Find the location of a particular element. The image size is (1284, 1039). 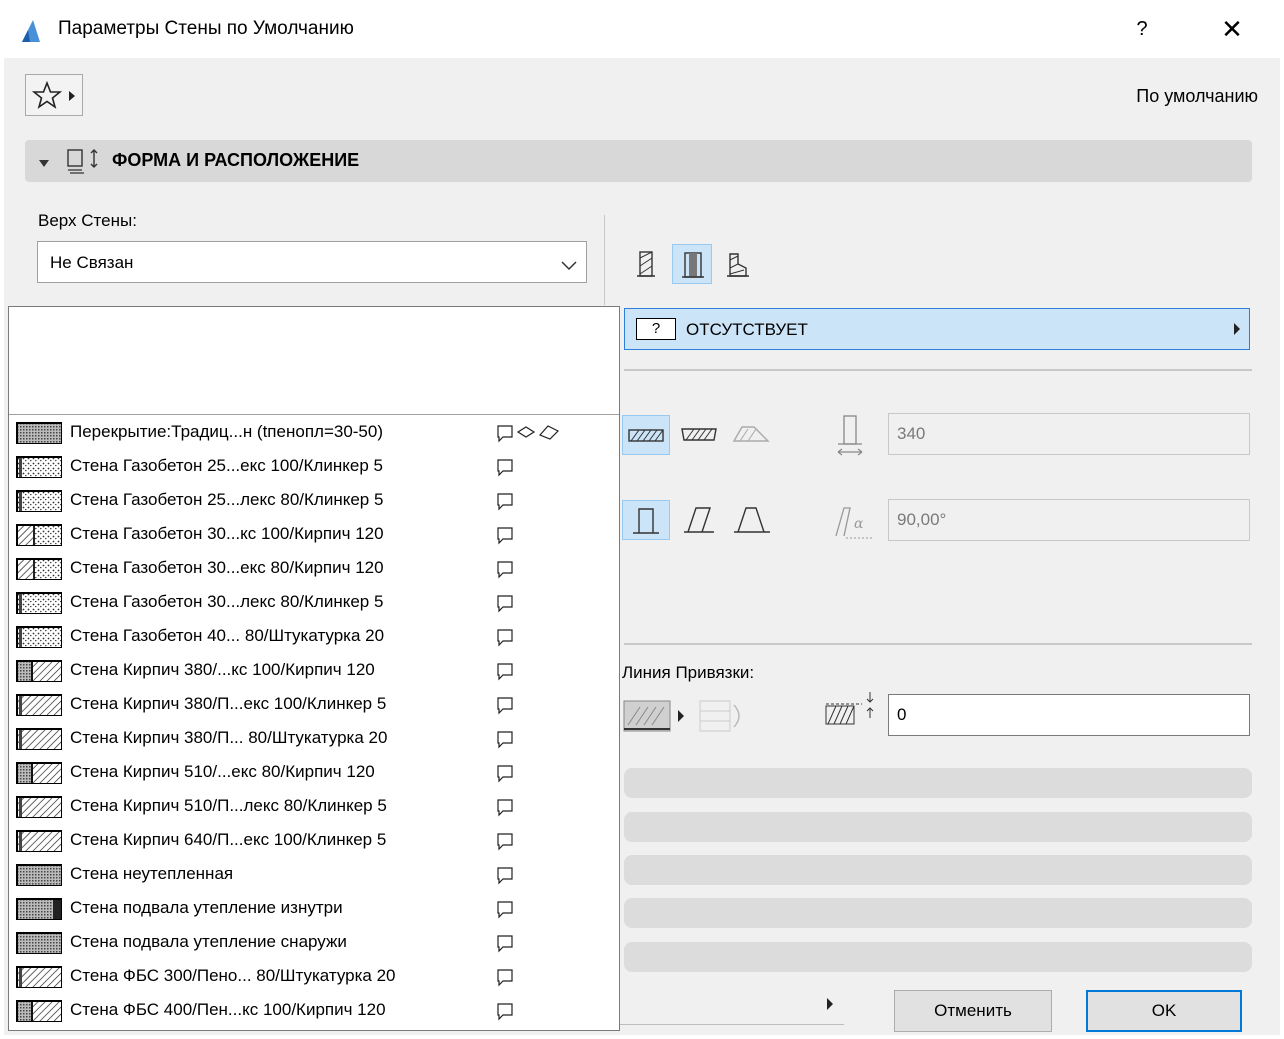

structure-basic-button is located at coordinates (646, 264).